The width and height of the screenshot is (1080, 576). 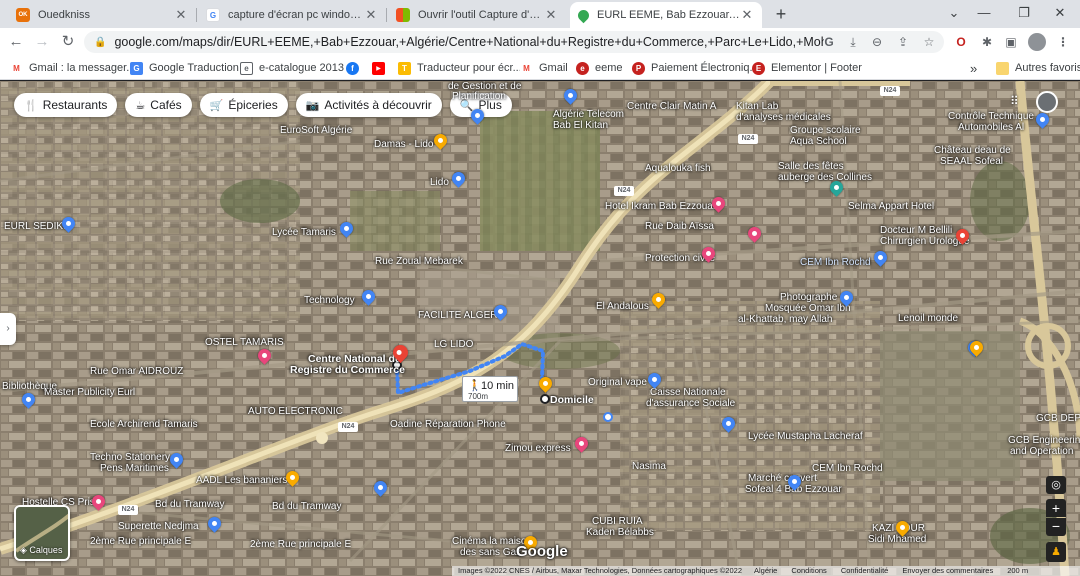 I want to click on map-label: Sidi Mhamed, so click(x=897, y=539).